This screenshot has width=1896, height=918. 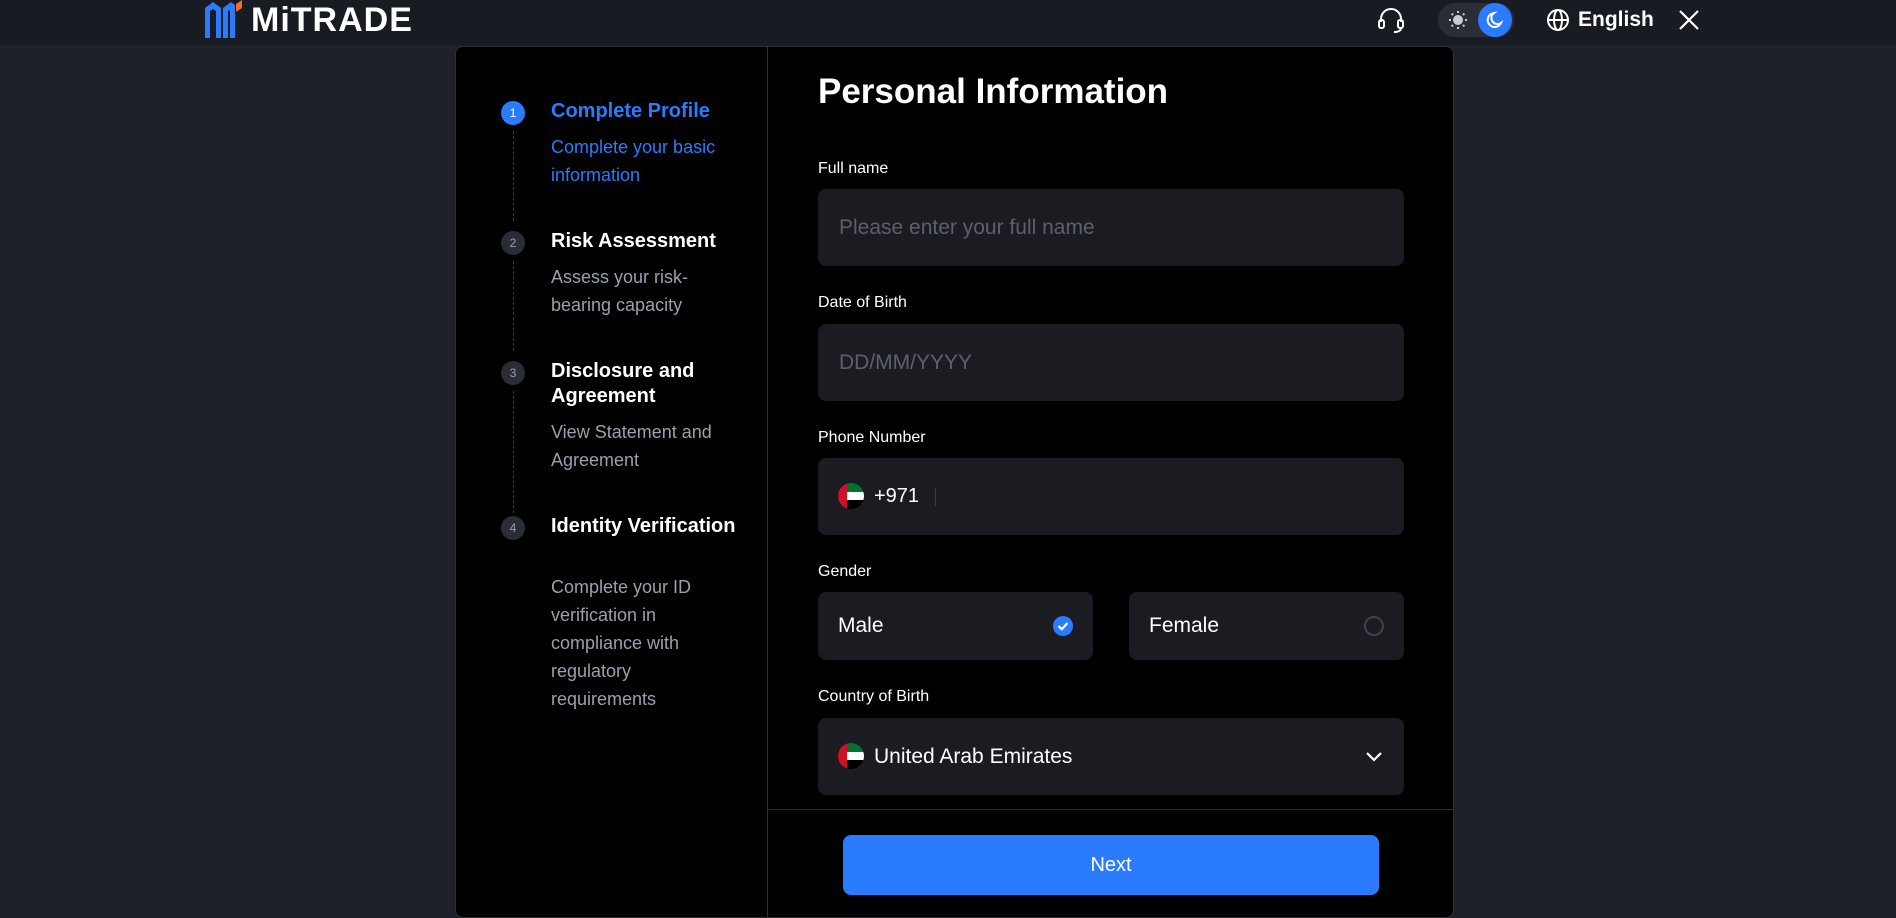 I want to click on gender-option-male: Male, so click(x=955, y=626).